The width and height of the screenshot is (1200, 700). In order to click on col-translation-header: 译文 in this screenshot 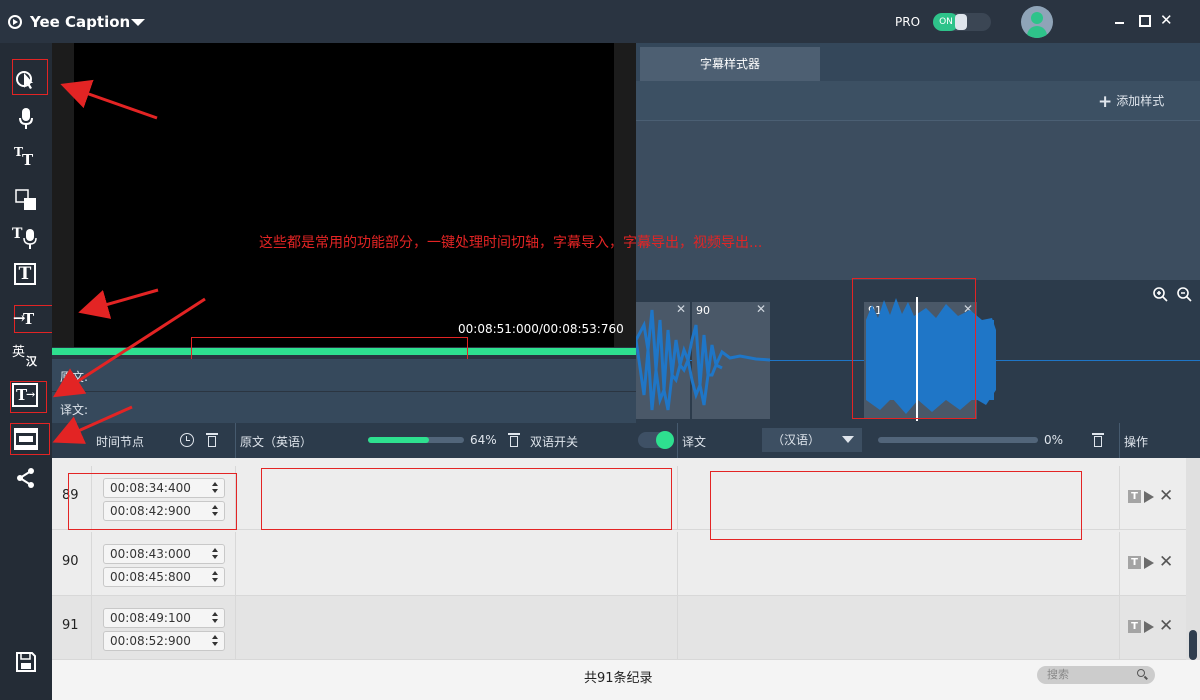, I will do `click(694, 442)`.